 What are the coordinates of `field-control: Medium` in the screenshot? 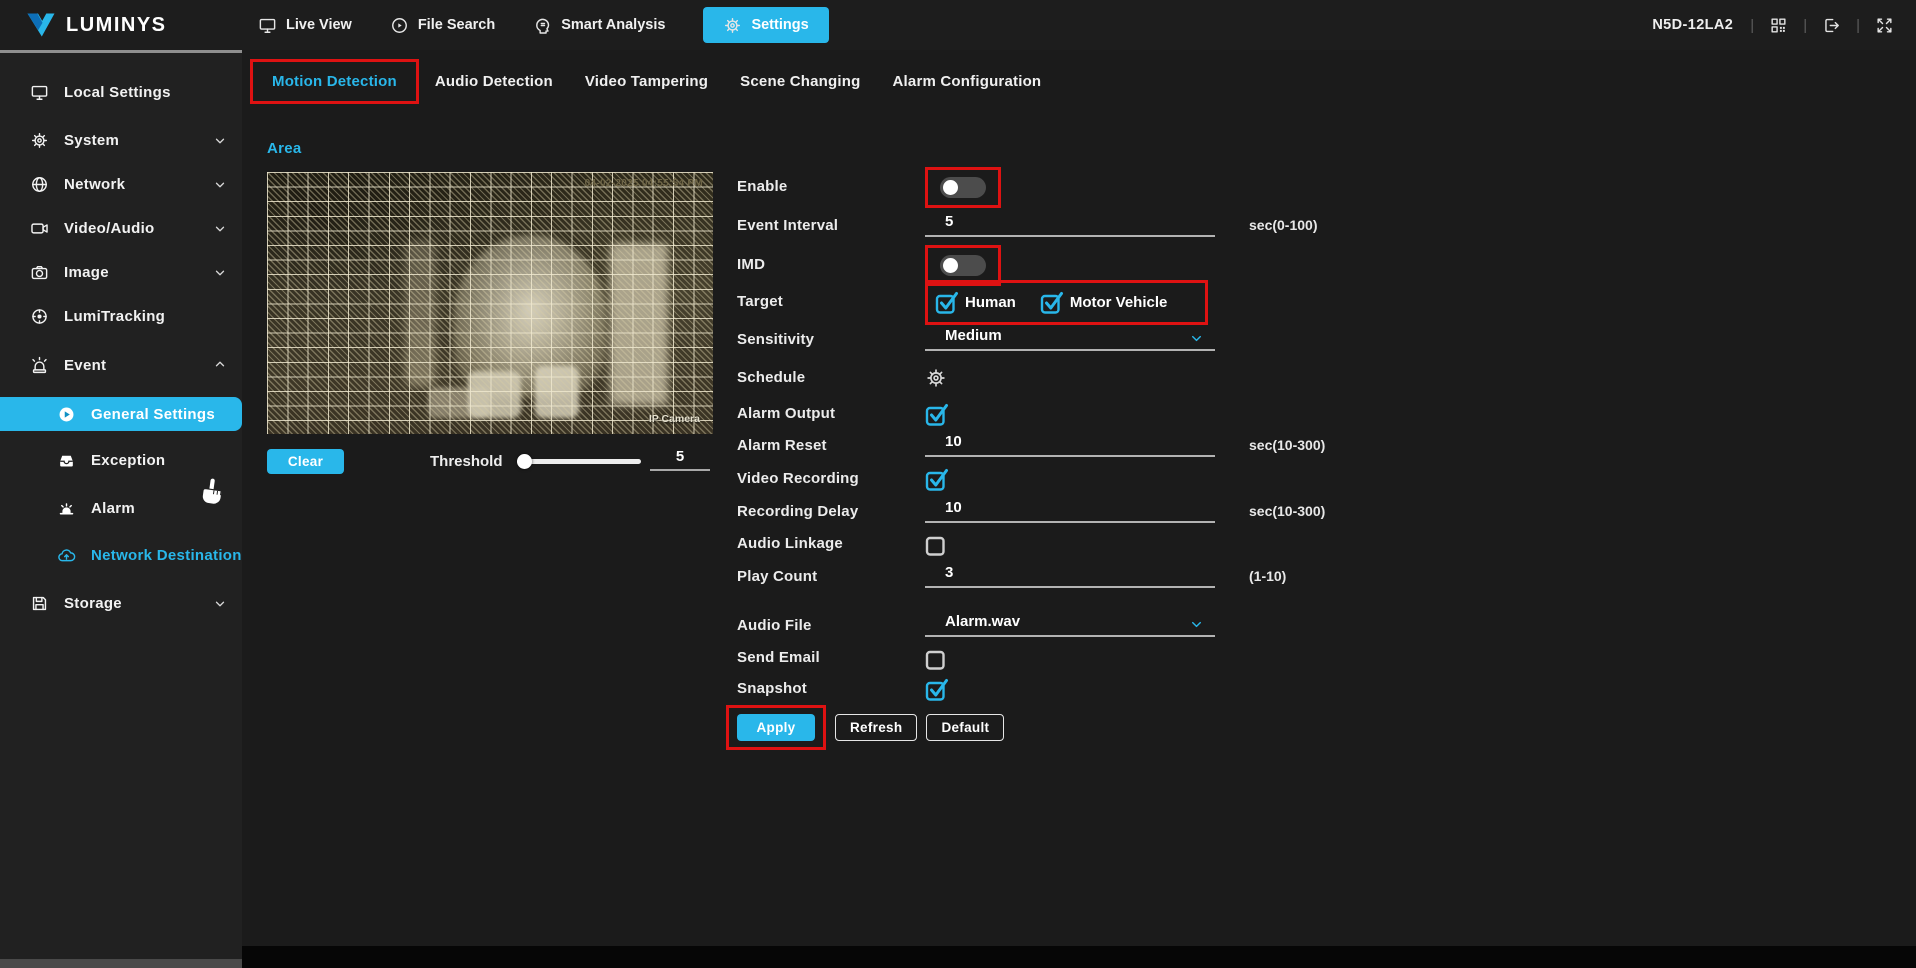 It's located at (1070, 340).